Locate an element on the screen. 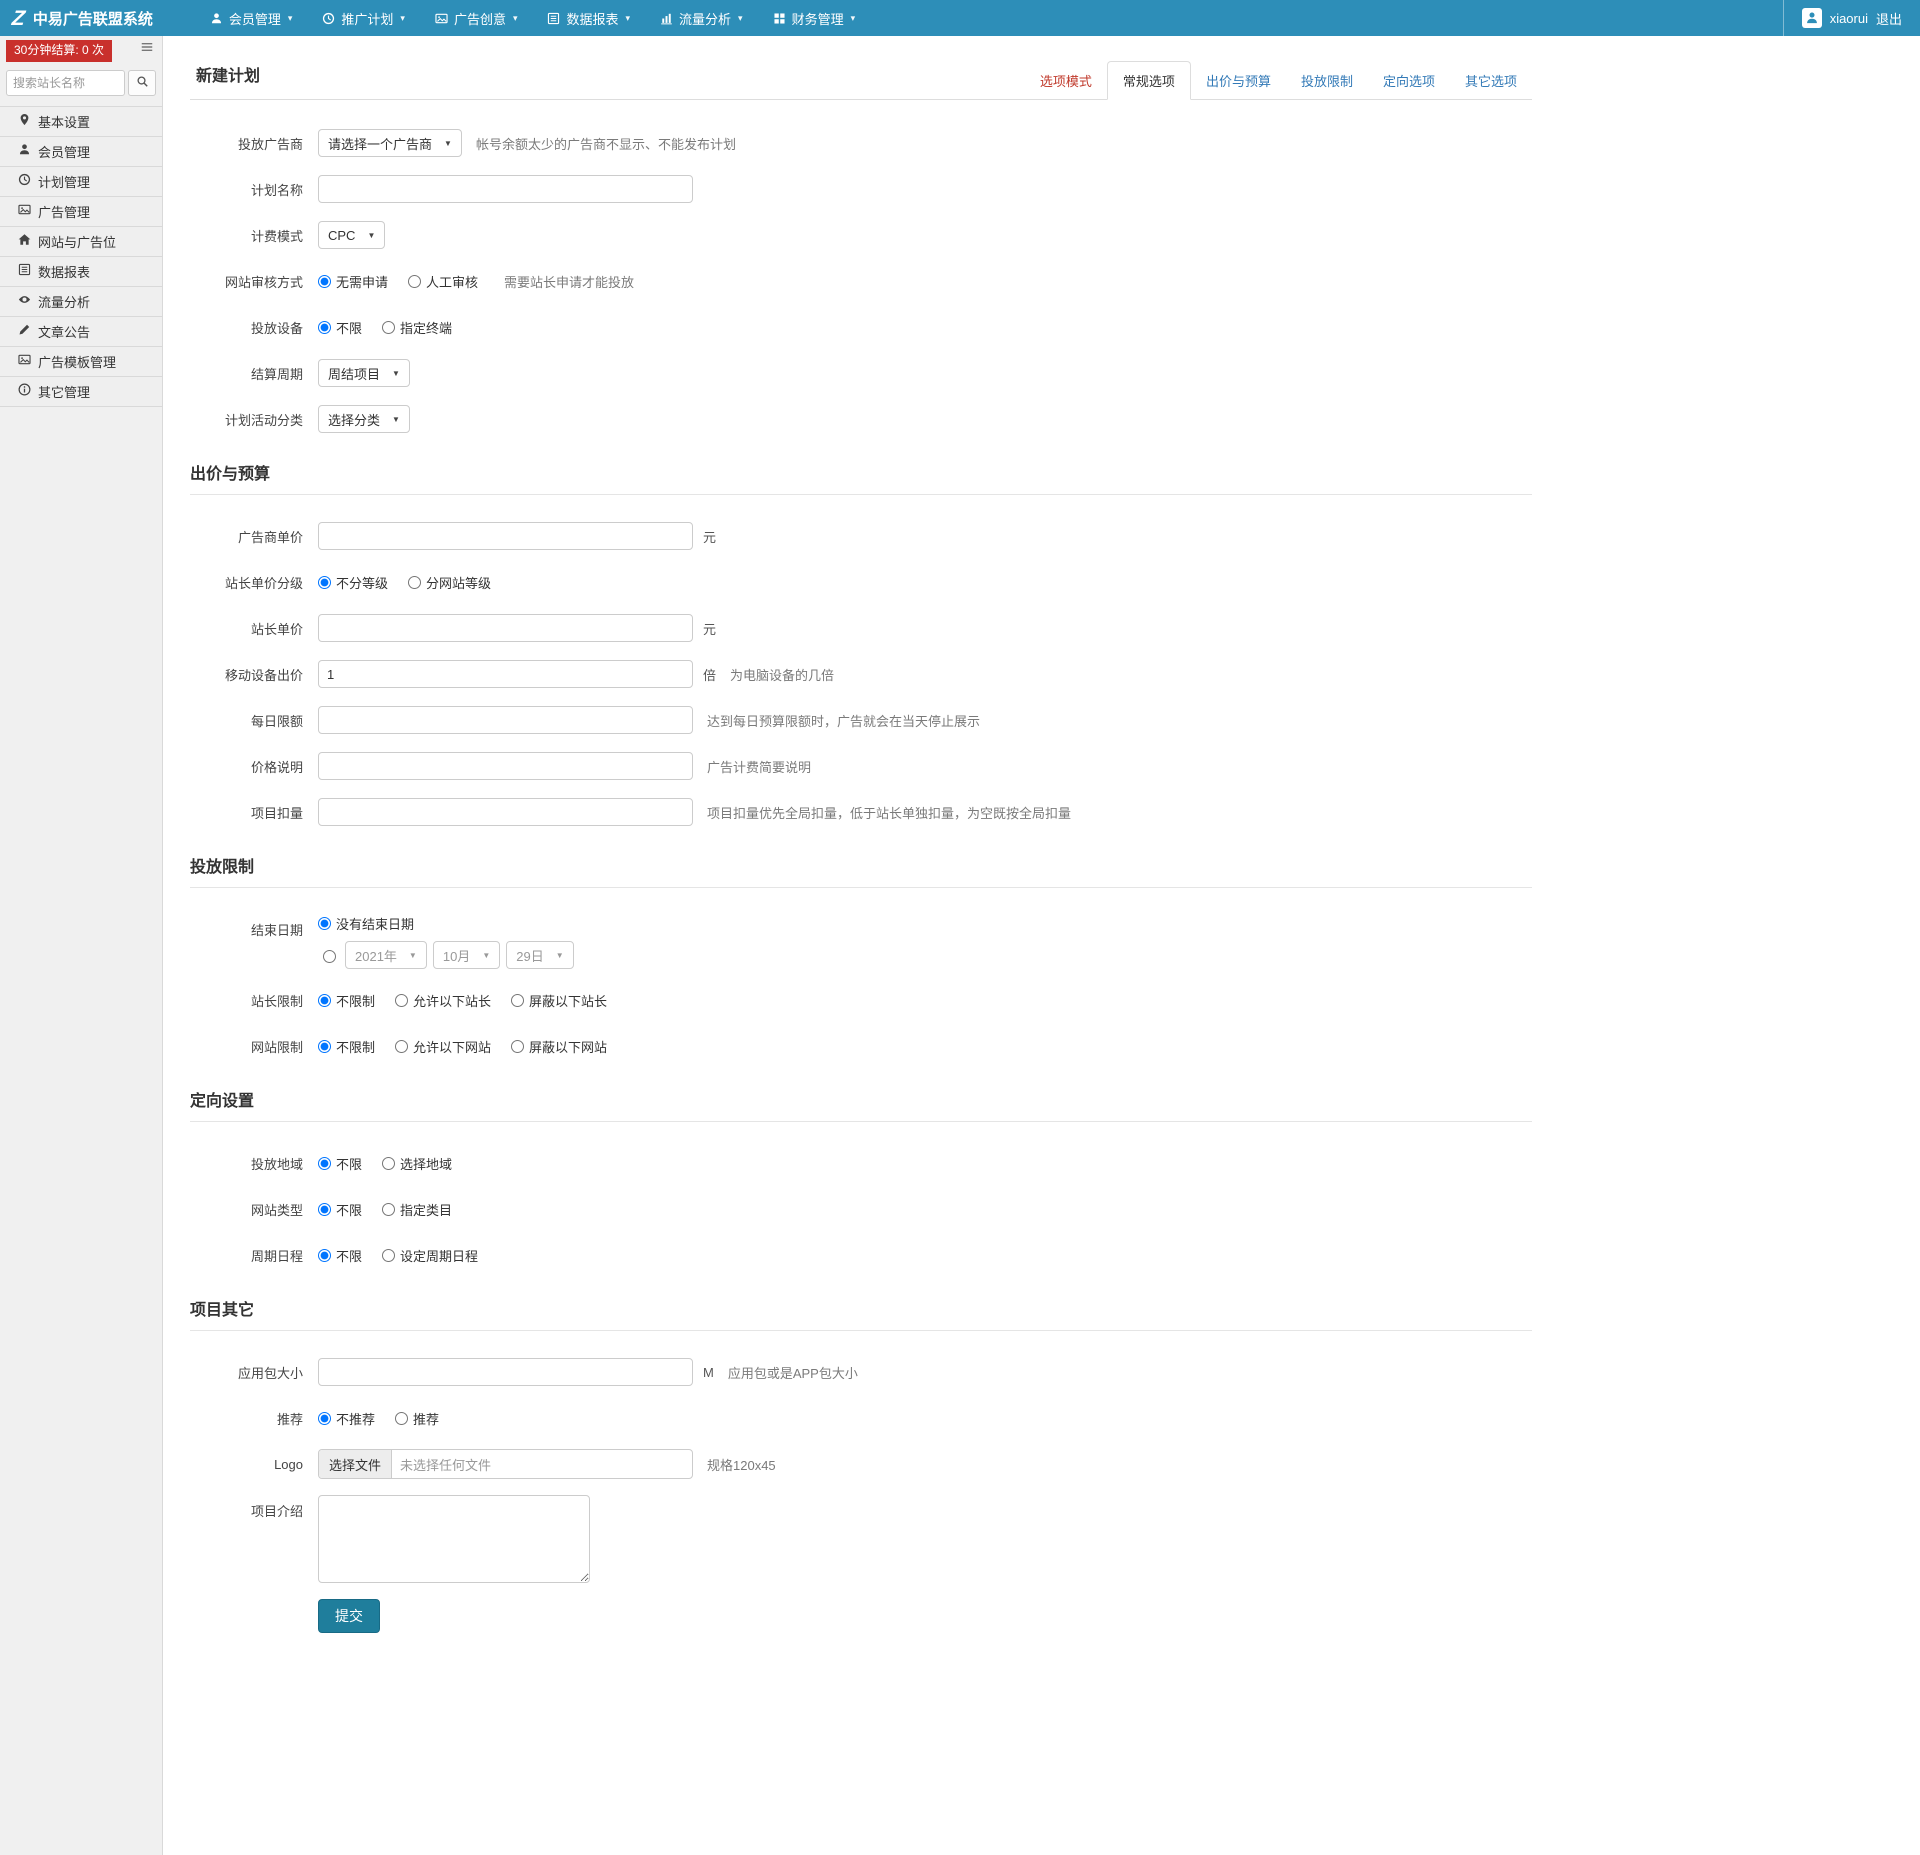 Image resolution: width=1920 pixels, height=1855 pixels. submit-button: 提交 is located at coordinates (349, 1616).